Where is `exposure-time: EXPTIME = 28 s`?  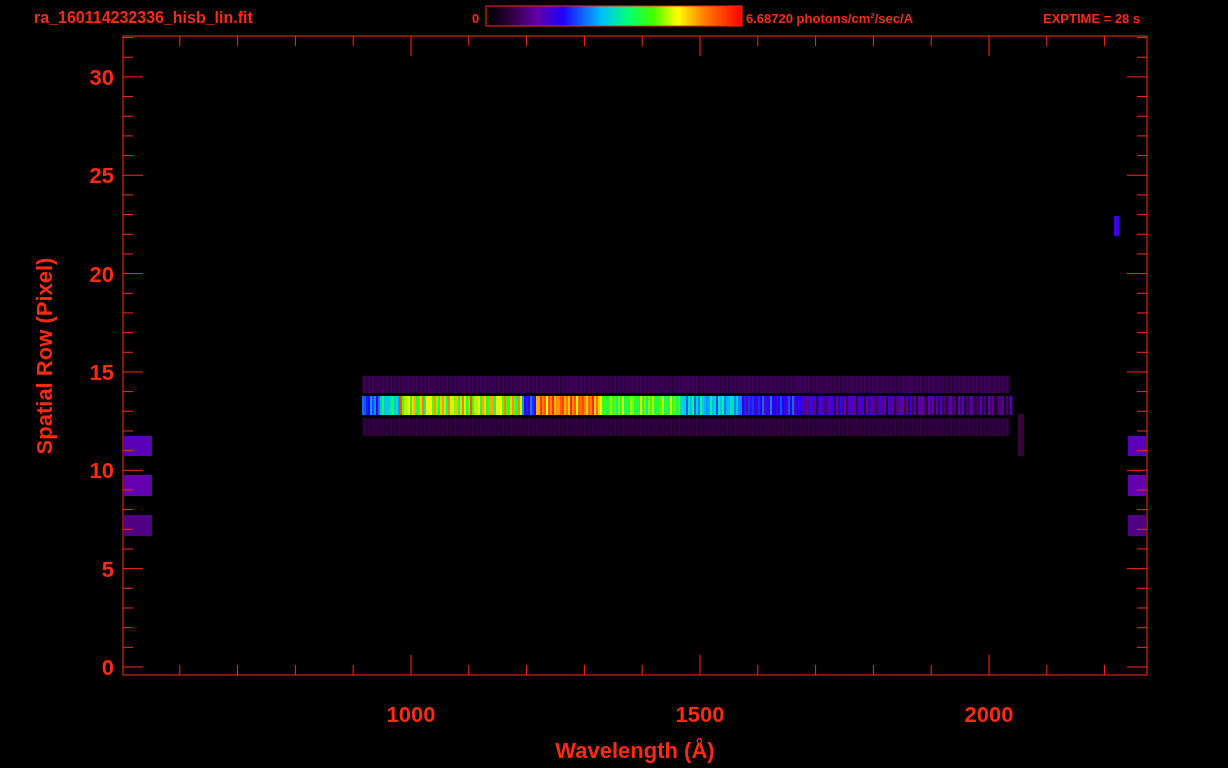
exposure-time: EXPTIME = 28 s is located at coordinates (1092, 18).